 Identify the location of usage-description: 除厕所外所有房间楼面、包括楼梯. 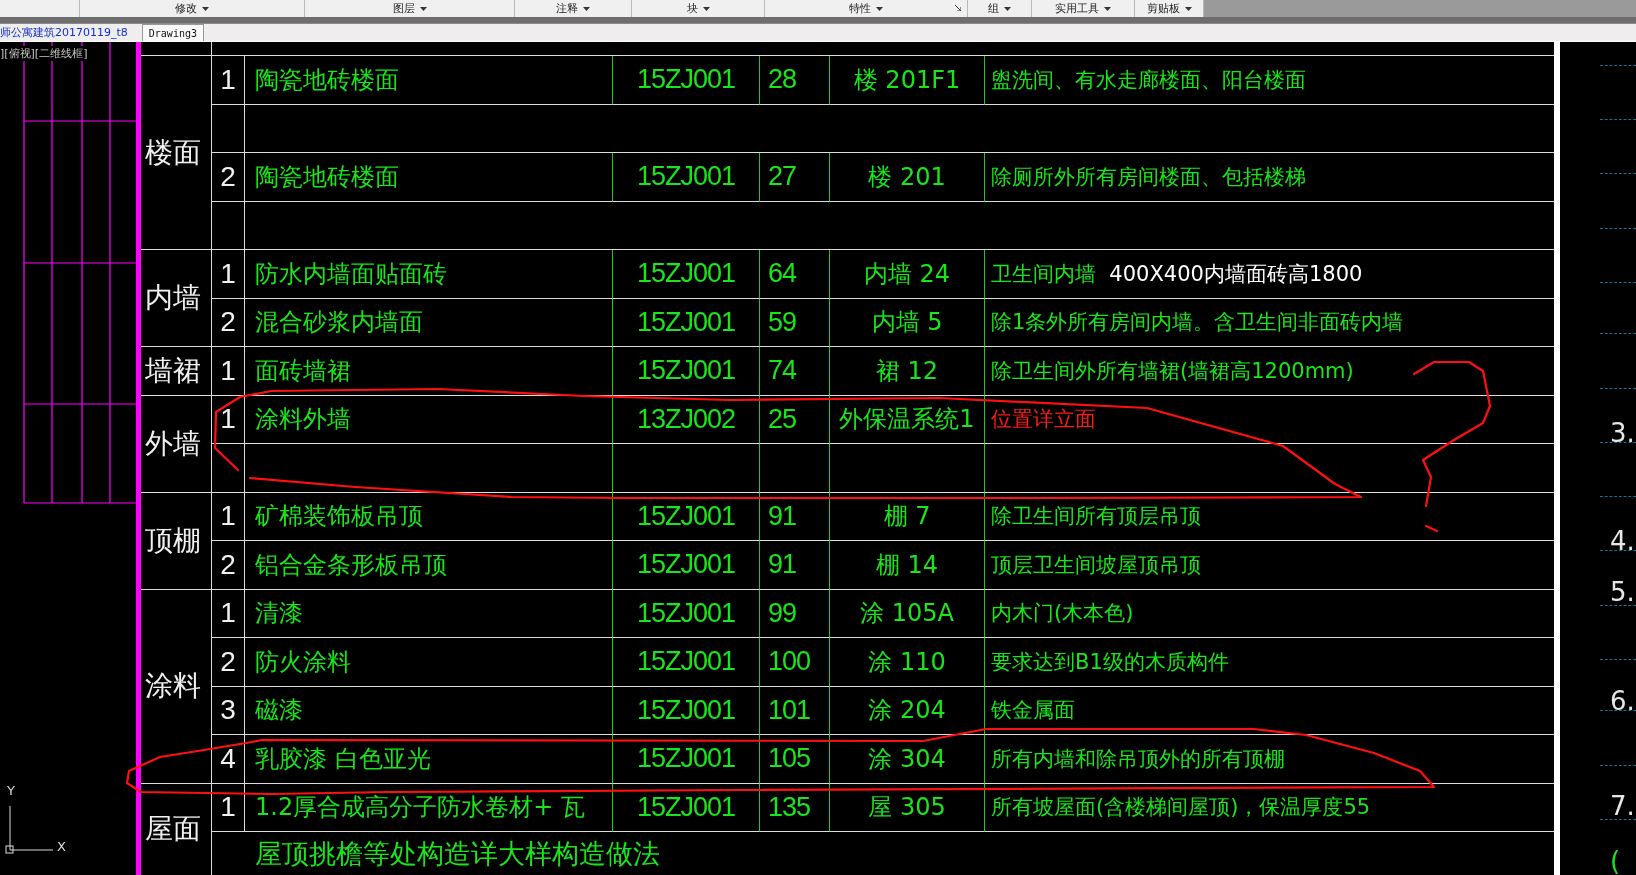
(1148, 177).